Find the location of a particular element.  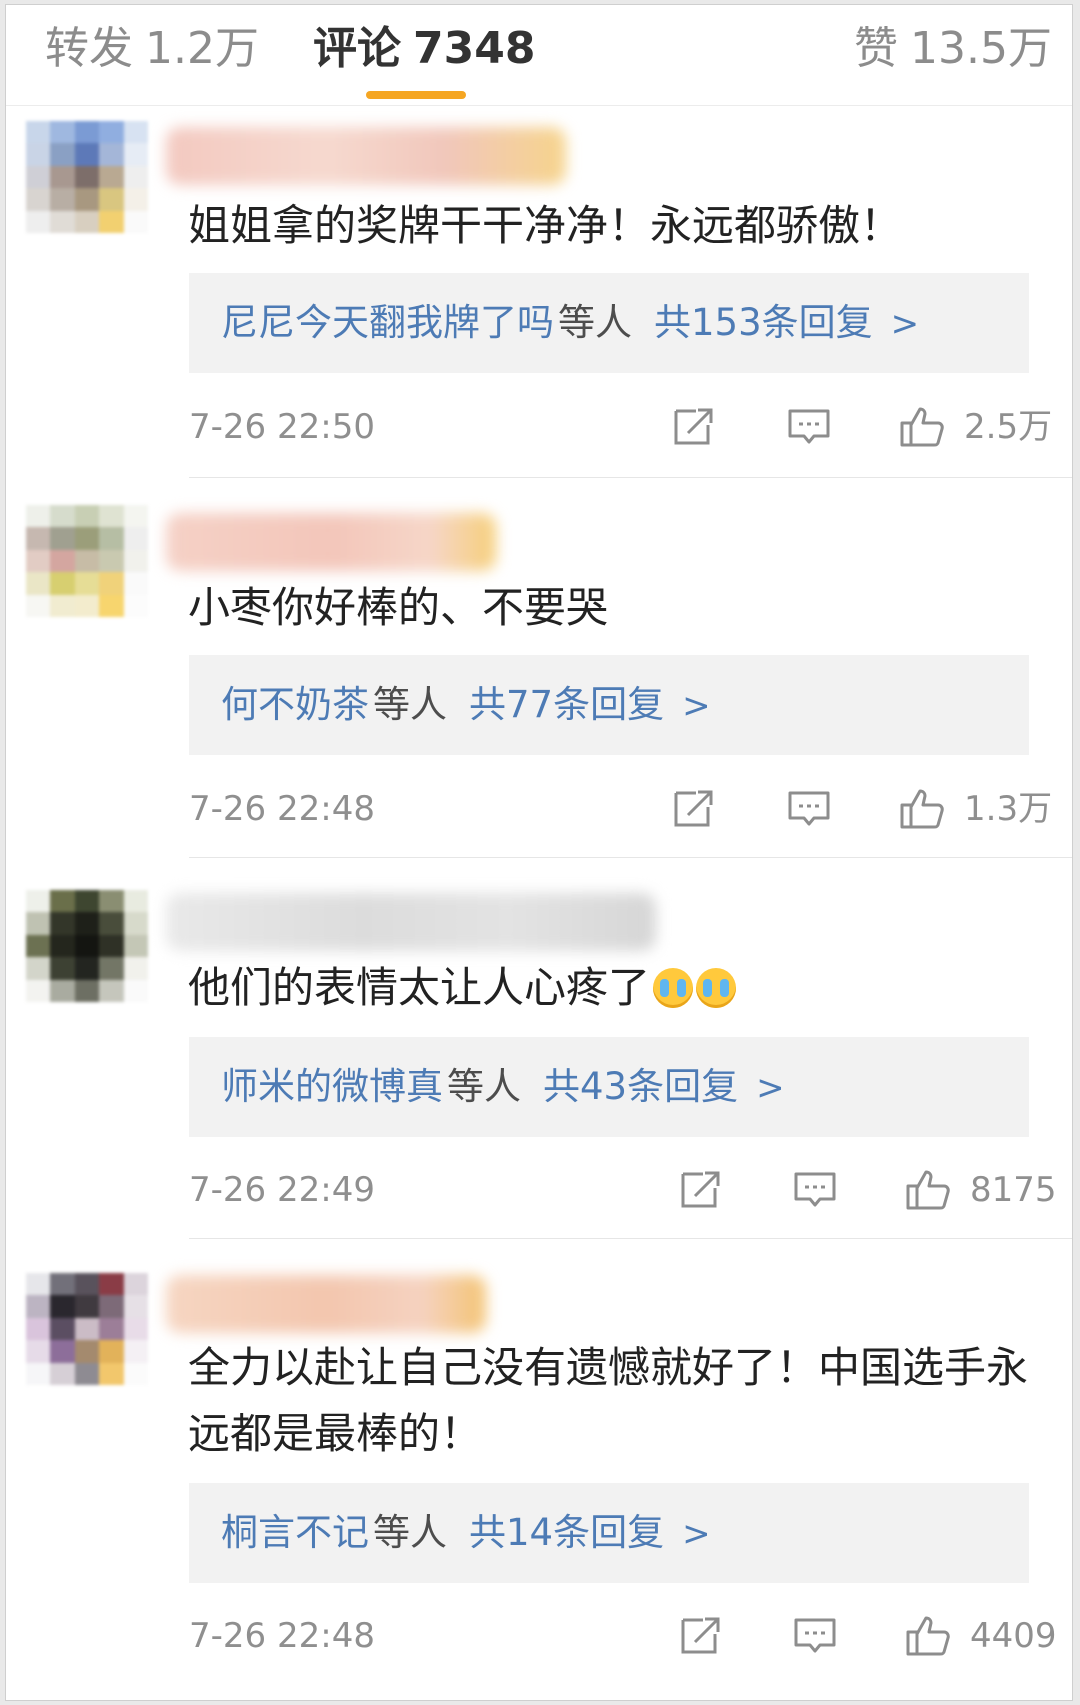

reply-total: 共43条回复 is located at coordinates (640, 1086).